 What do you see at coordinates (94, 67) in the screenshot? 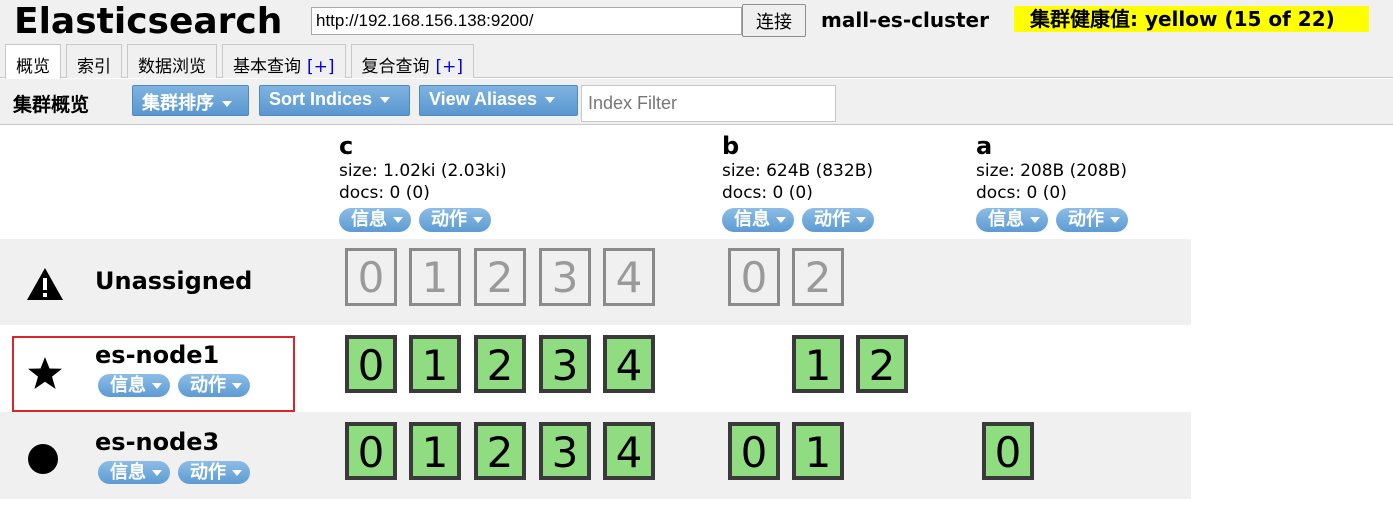
I see `tab-label: 索引` at bounding box center [94, 67].